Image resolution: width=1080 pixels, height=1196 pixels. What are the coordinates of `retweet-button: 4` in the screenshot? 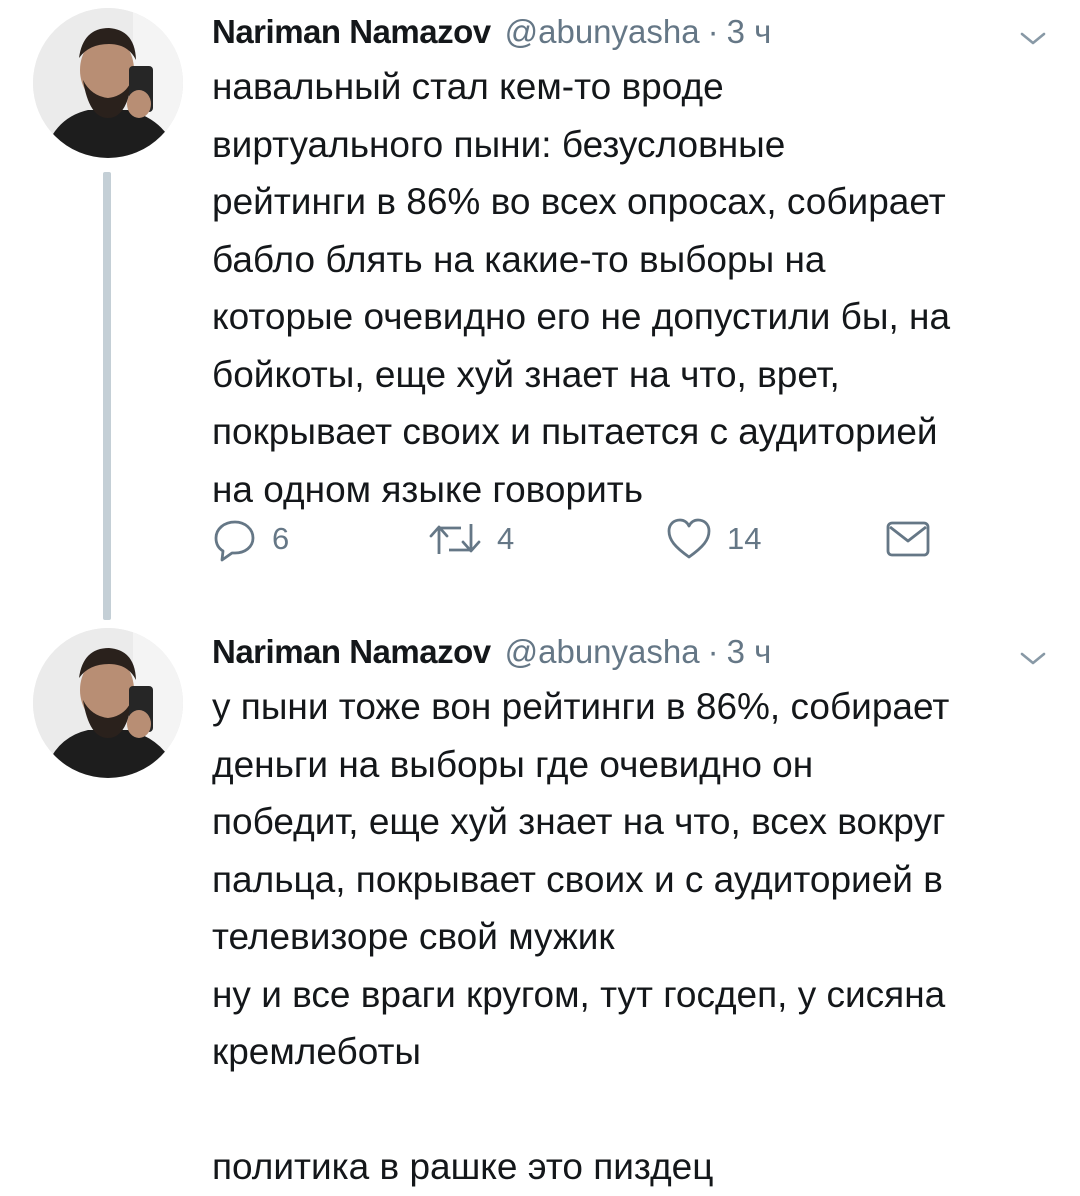 It's located at (470, 539).